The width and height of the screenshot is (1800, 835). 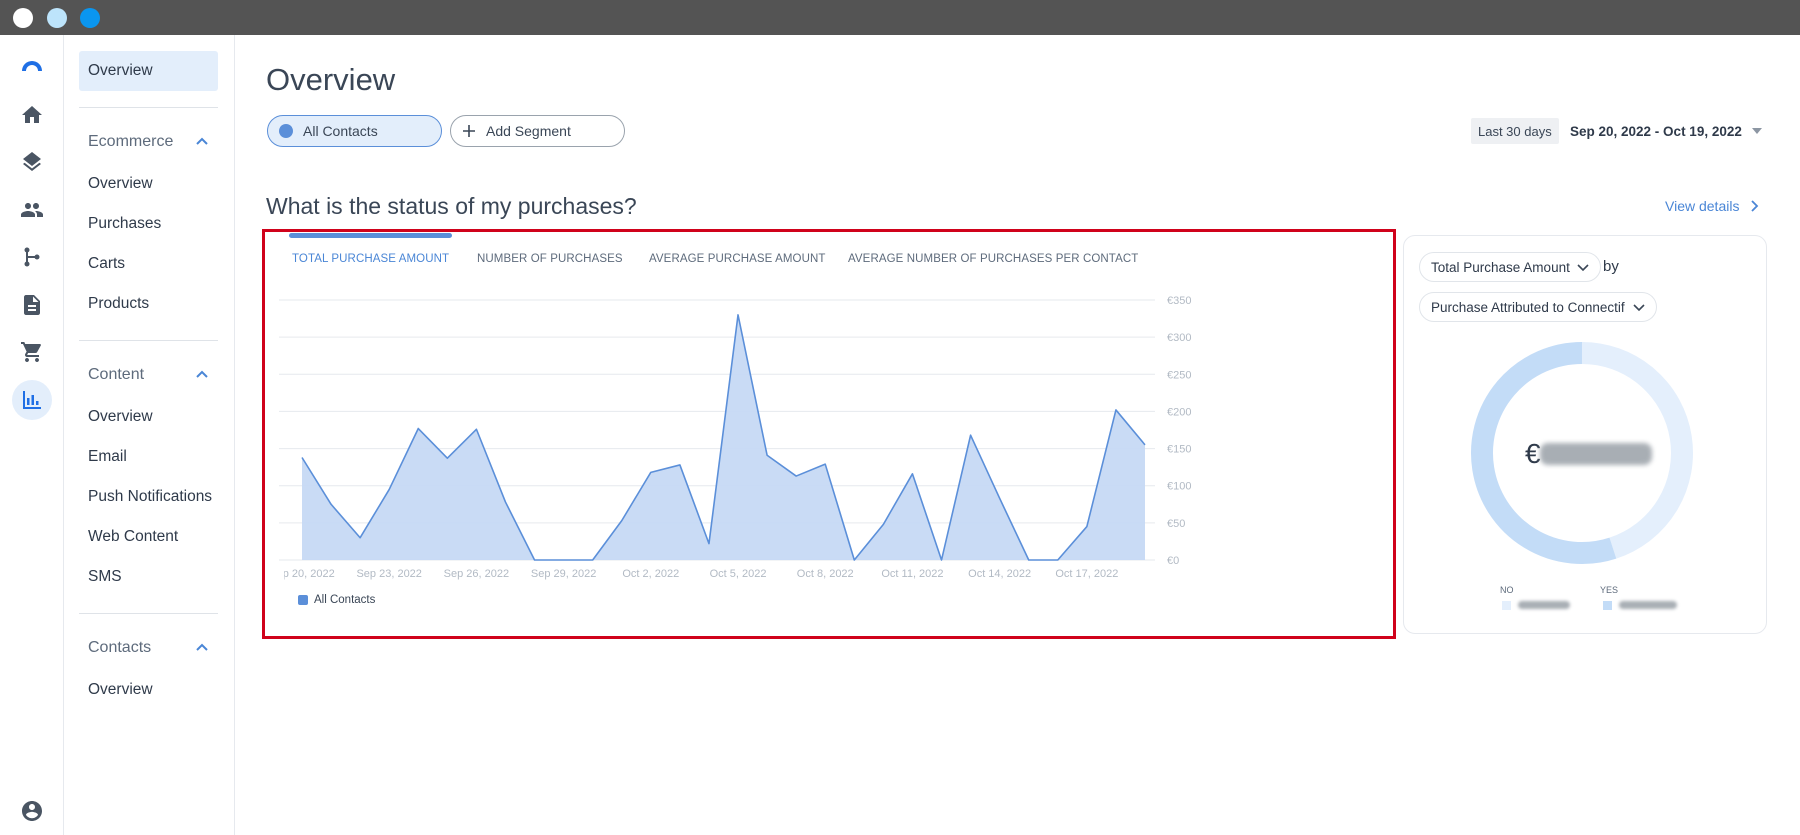 What do you see at coordinates (550, 259) in the screenshot?
I see `tab-number-of-purchases: NUMBER OF PURCHASES` at bounding box center [550, 259].